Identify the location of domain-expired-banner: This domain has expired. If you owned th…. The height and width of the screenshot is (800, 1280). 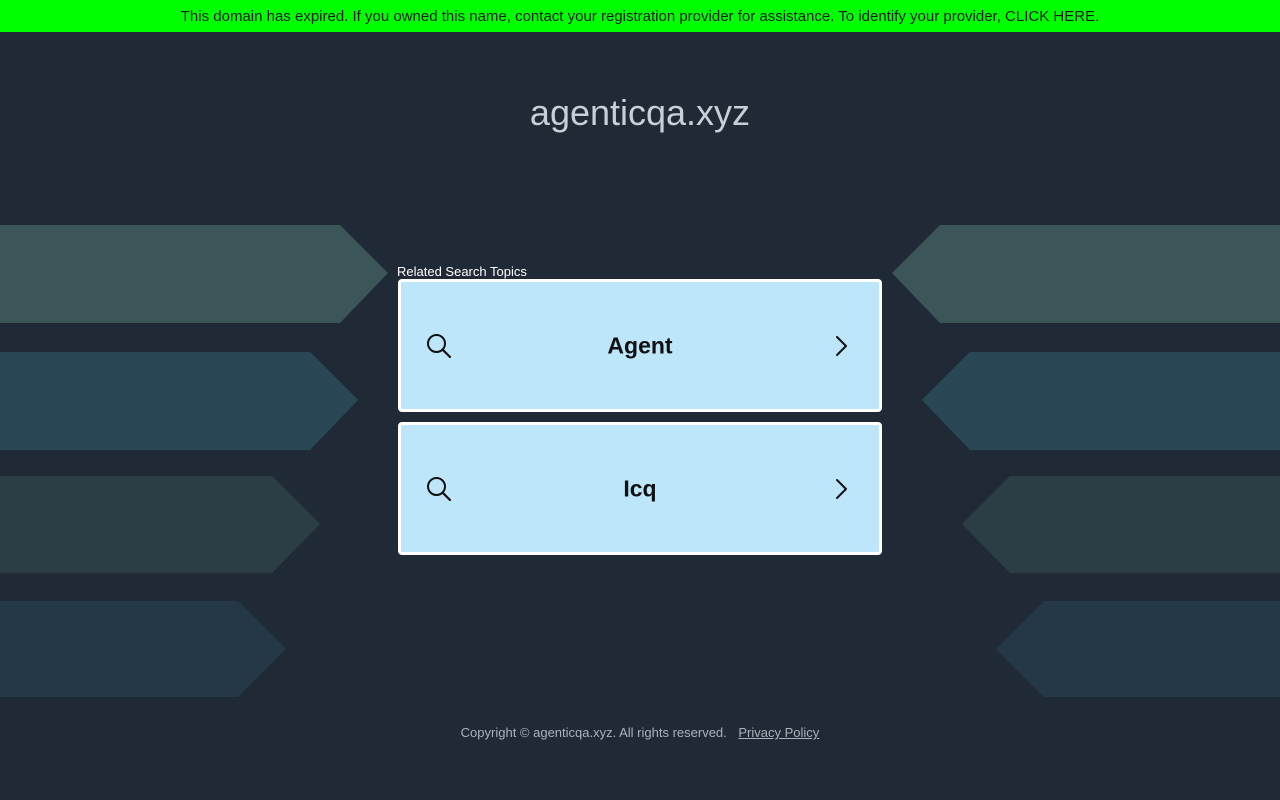
(640, 16).